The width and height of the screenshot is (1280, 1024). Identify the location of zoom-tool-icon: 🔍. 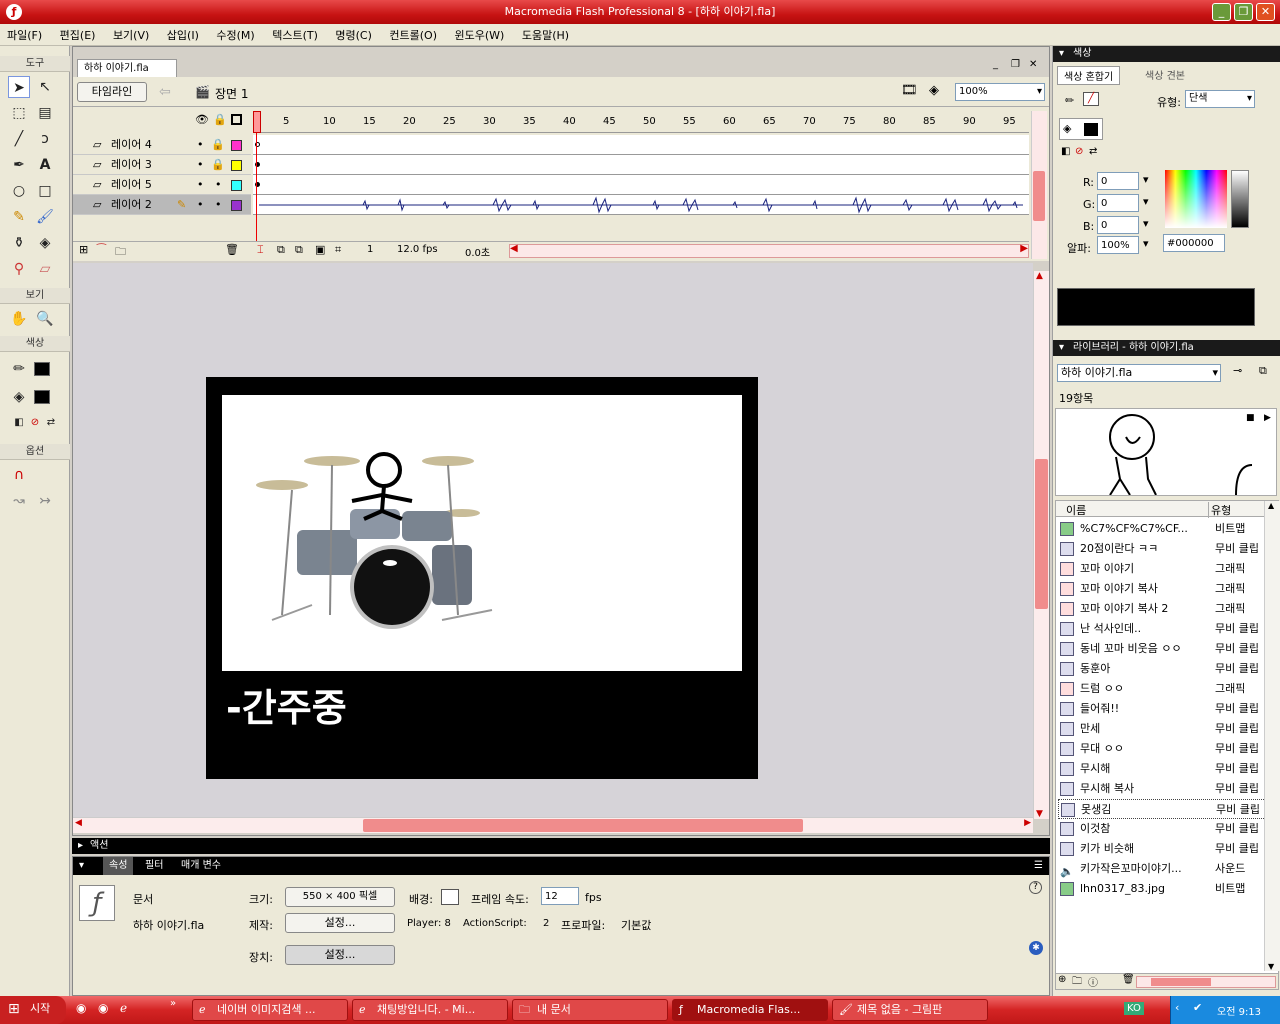
(45, 319).